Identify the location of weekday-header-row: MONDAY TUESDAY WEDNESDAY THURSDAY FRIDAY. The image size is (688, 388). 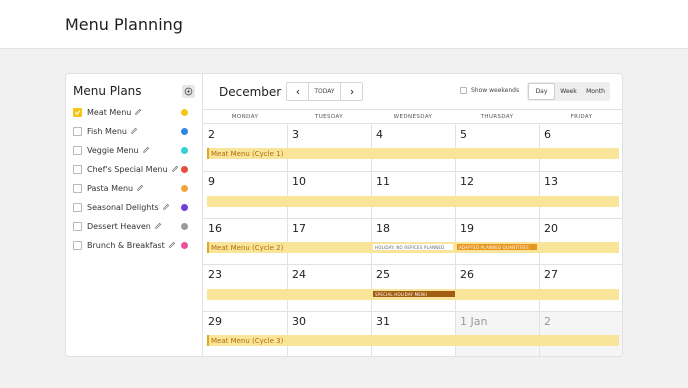
(412, 116).